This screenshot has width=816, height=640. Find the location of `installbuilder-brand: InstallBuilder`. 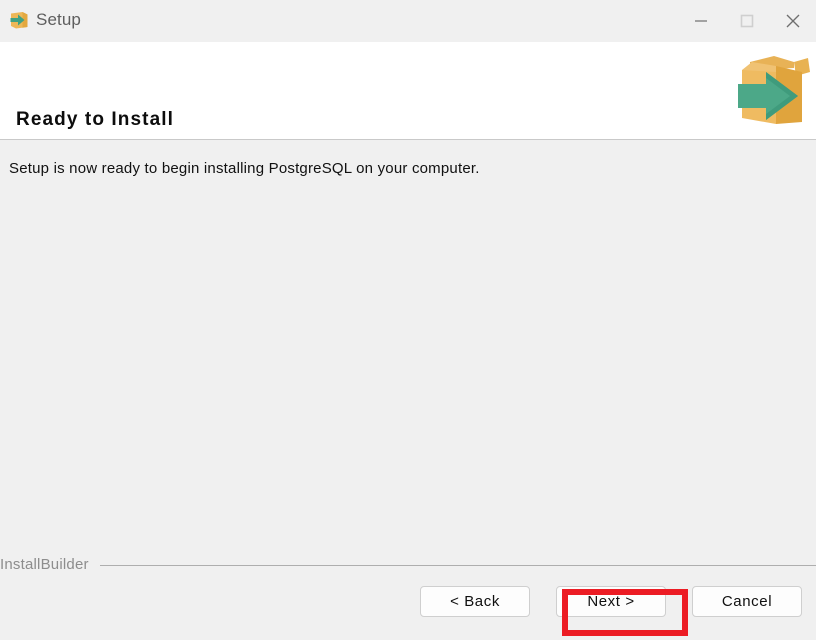

installbuilder-brand: InstallBuilder is located at coordinates (44, 564).